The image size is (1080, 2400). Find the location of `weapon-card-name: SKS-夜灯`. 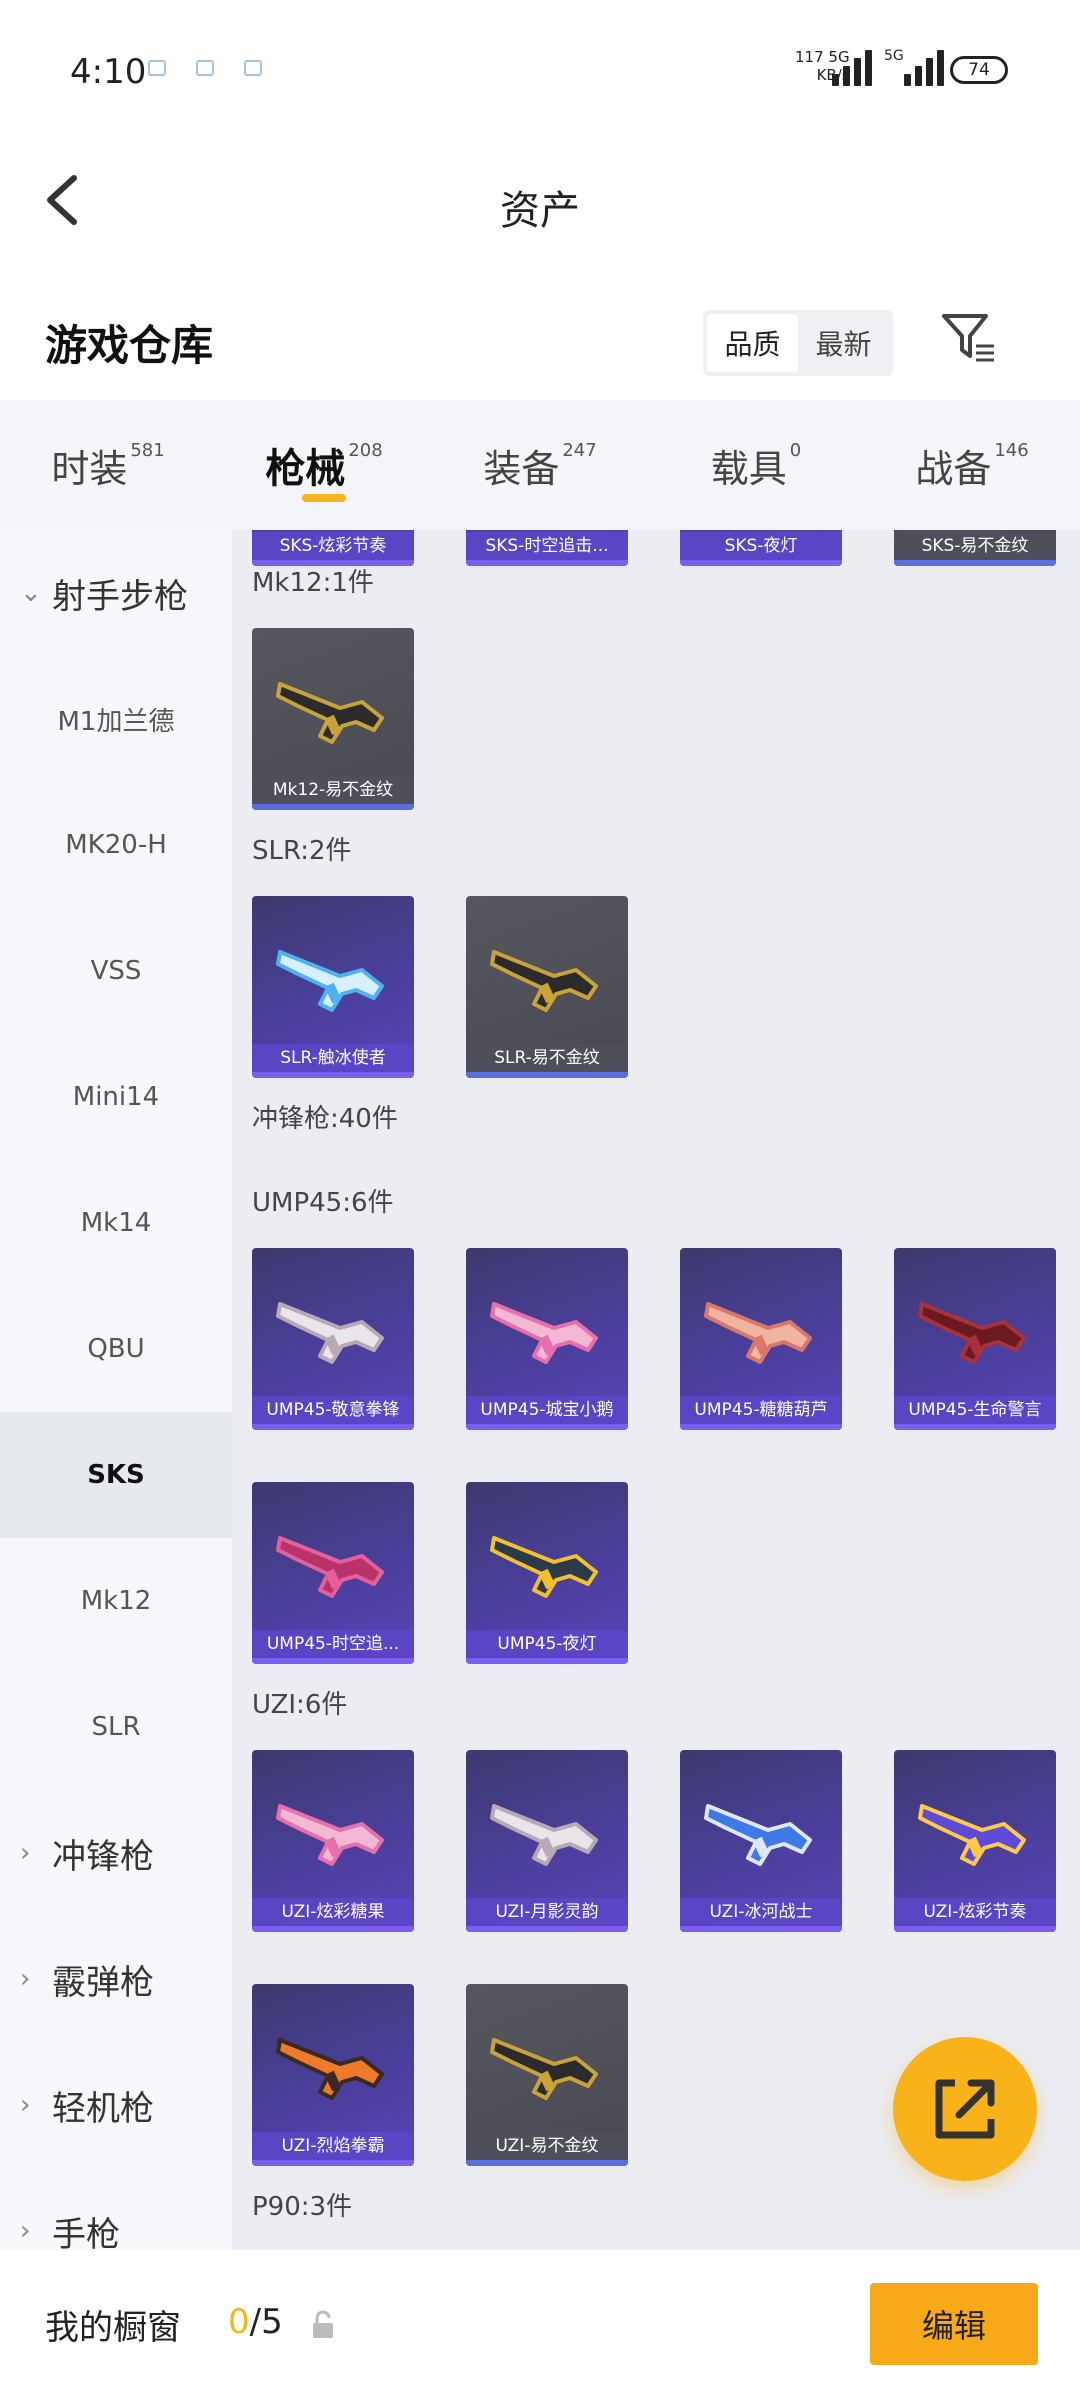

weapon-card-name: SKS-夜灯 is located at coordinates (761, 546).